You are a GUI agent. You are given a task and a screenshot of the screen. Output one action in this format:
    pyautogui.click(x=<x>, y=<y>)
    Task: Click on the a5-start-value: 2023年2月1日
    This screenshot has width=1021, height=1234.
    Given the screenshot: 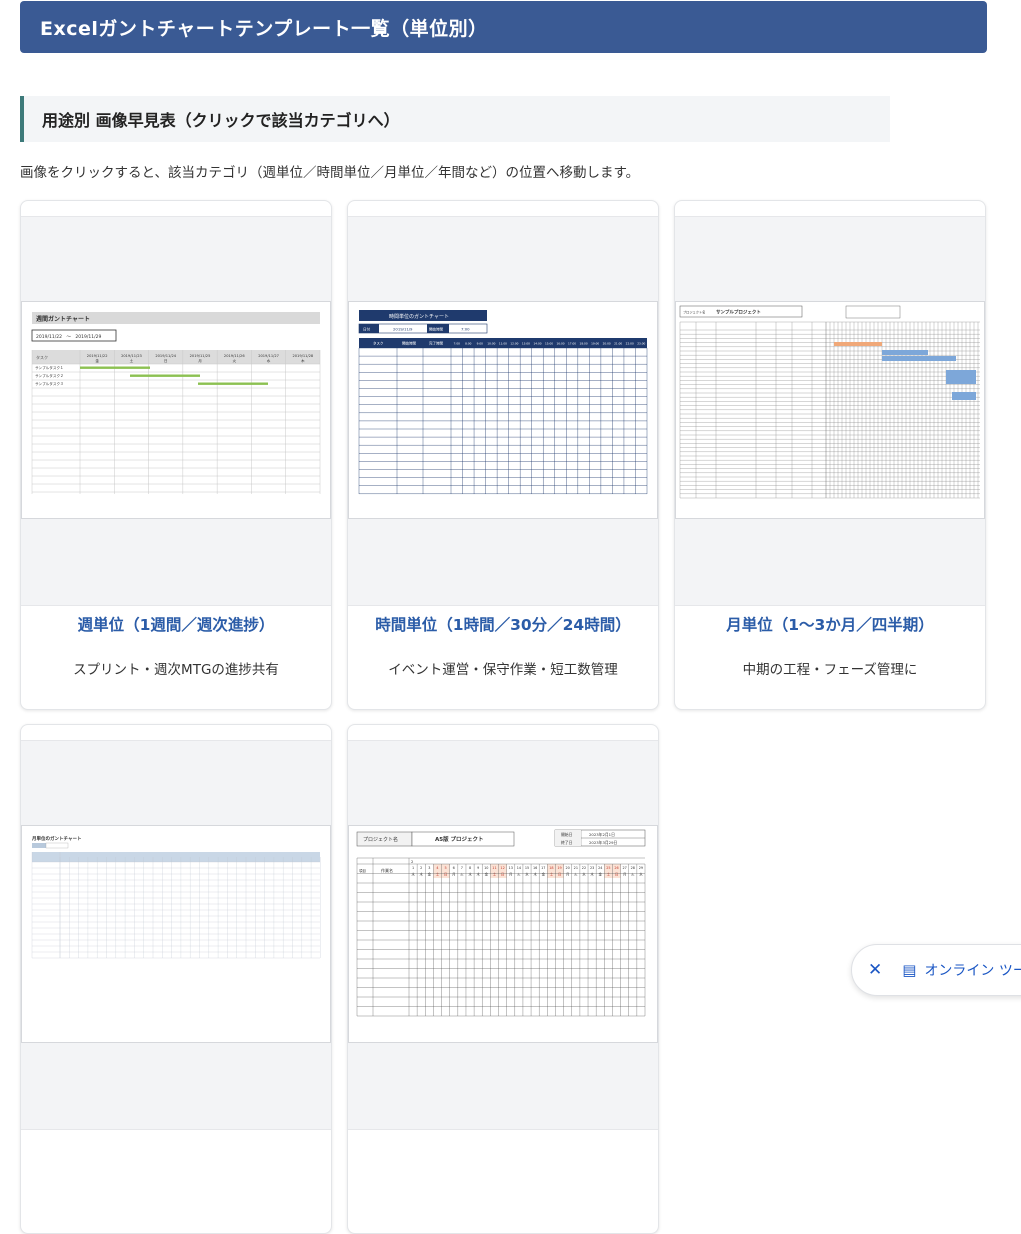 What is the action you would take?
    pyautogui.click(x=602, y=834)
    